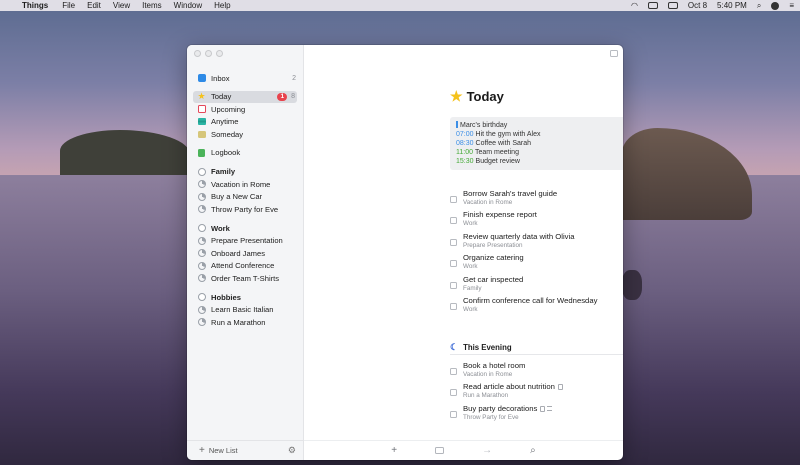 This screenshot has width=800, height=465. What do you see at coordinates (121, 5) in the screenshot?
I see `menu-view: View` at bounding box center [121, 5].